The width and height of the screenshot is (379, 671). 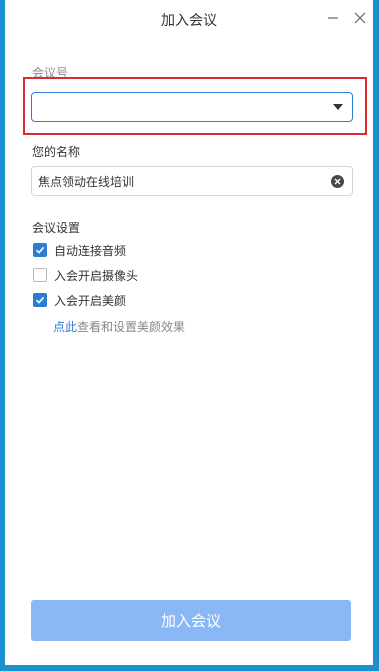 What do you see at coordinates (56, 228) in the screenshot?
I see `settings-label: 会议设置` at bounding box center [56, 228].